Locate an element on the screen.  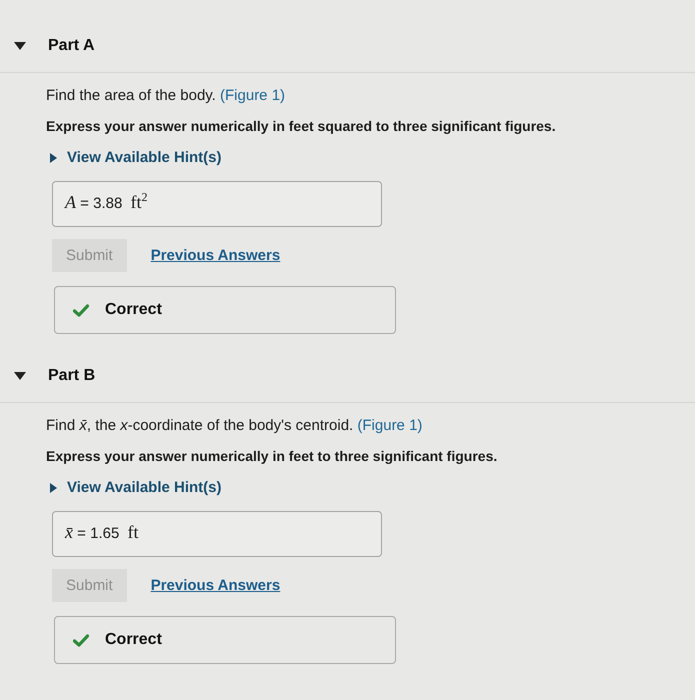
instruction-text: Express your answer numerically in feet to three significant figures. is located at coordinates (272, 456).